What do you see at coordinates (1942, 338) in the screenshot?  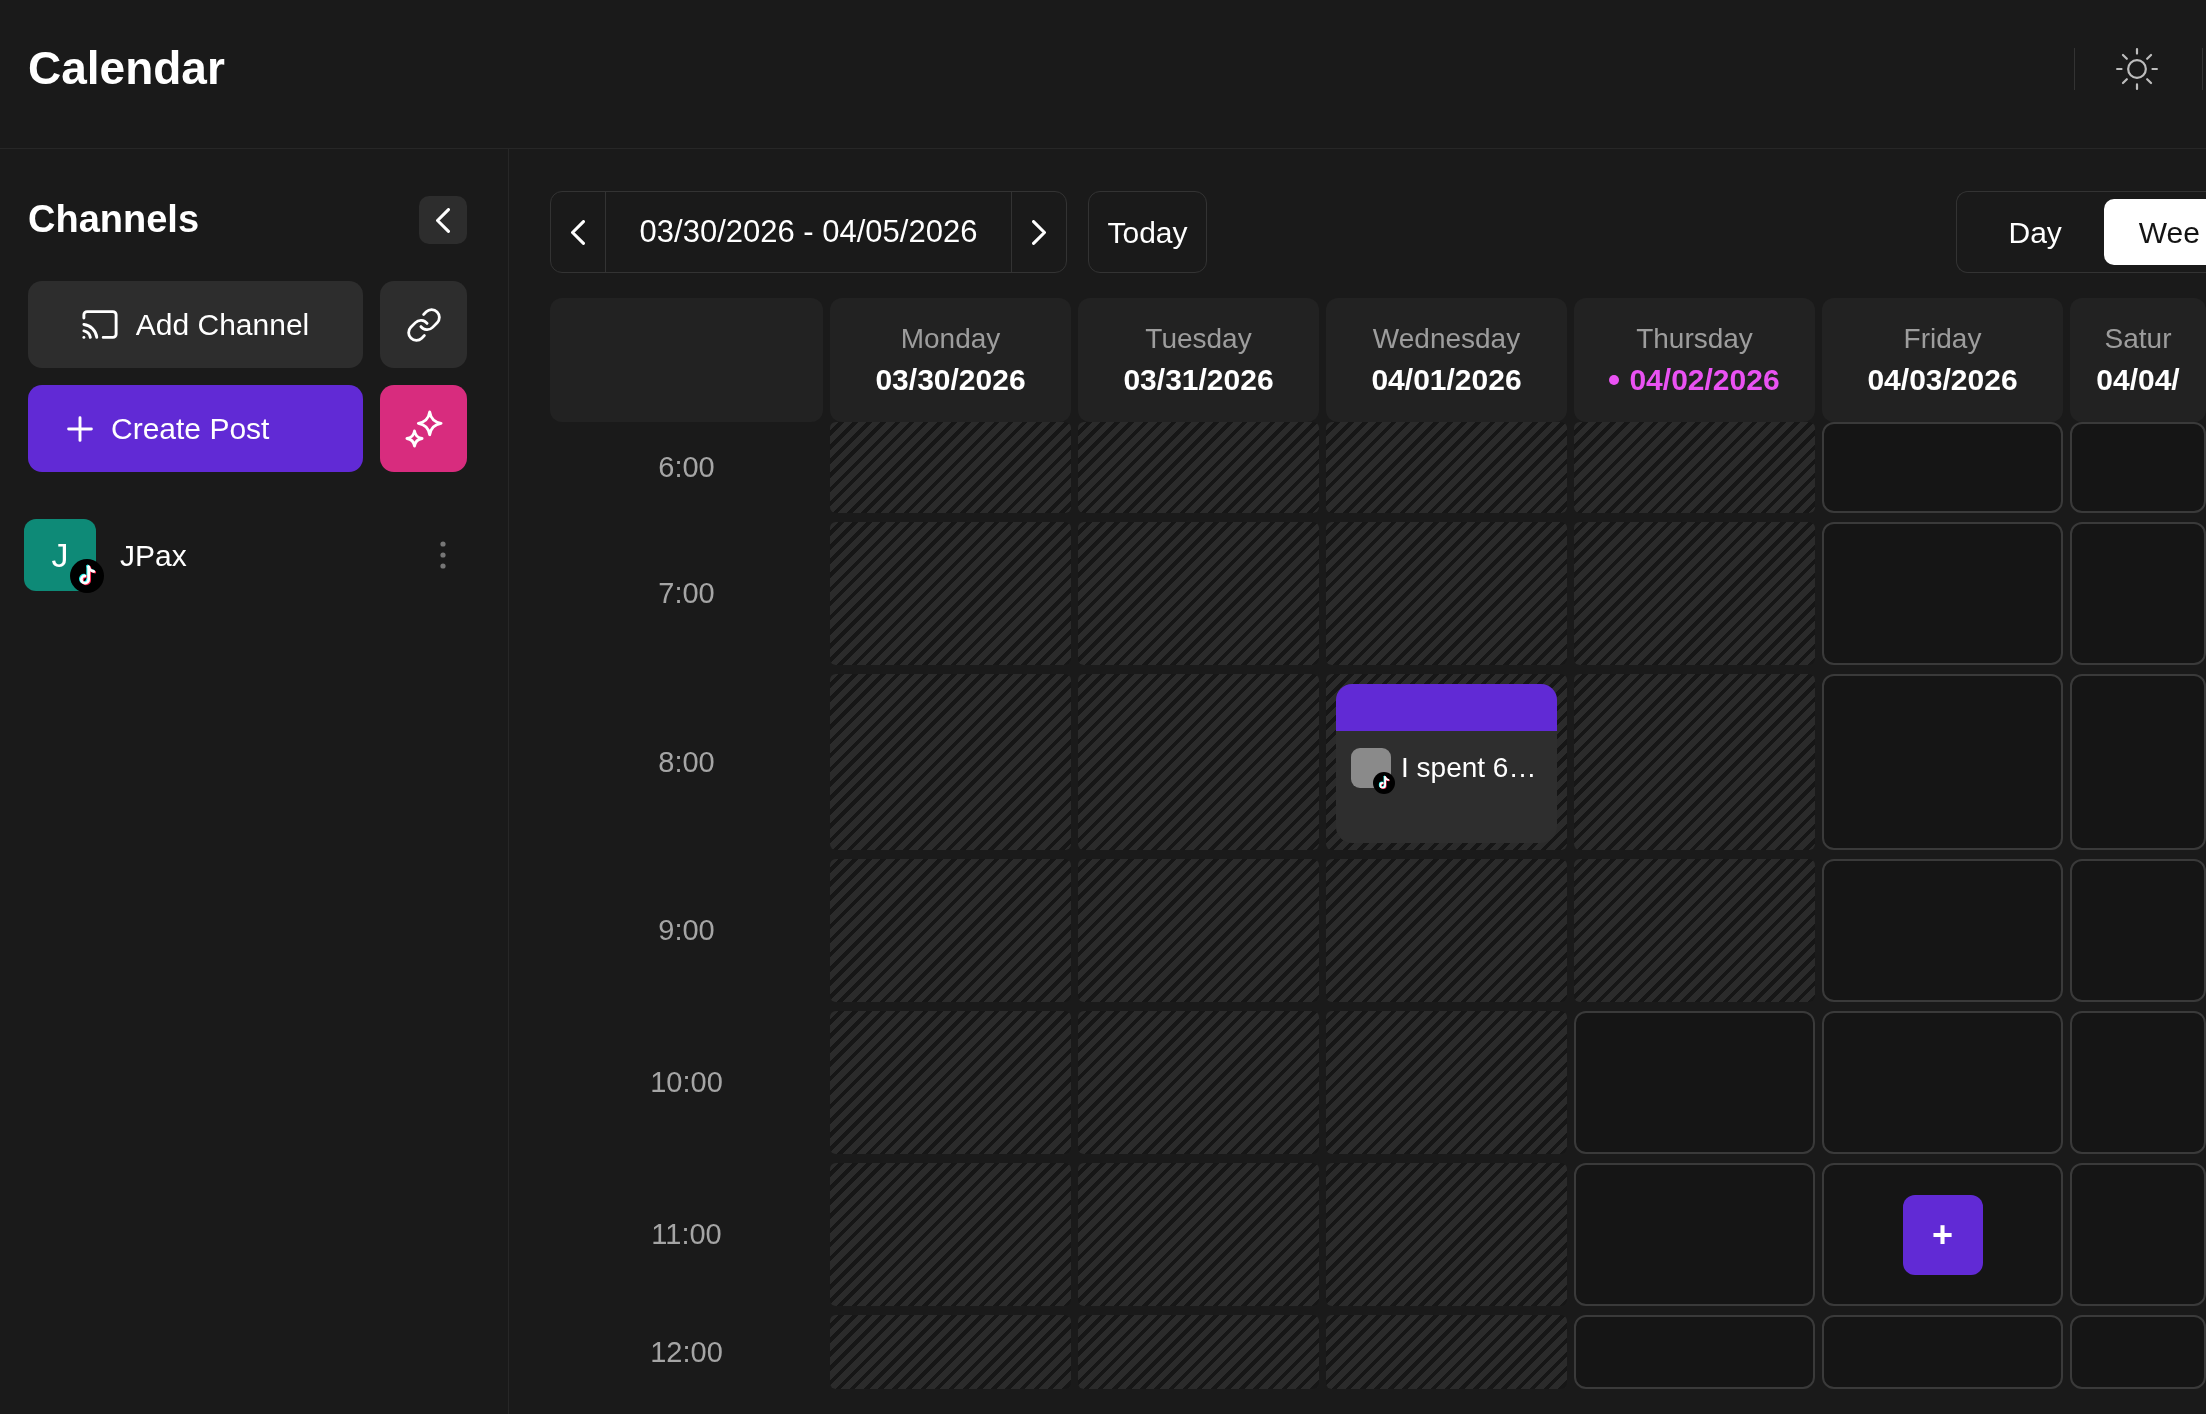 I see `day-name: Friday` at bounding box center [1942, 338].